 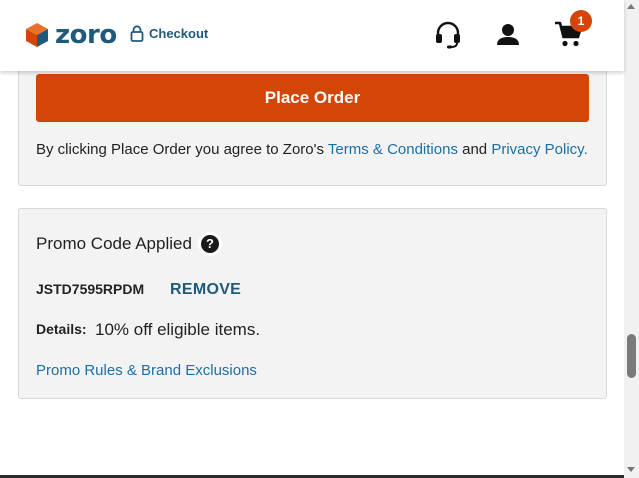 I want to click on promo-rules-link: Promo Rules & Brand Exclusions, so click(x=146, y=370).